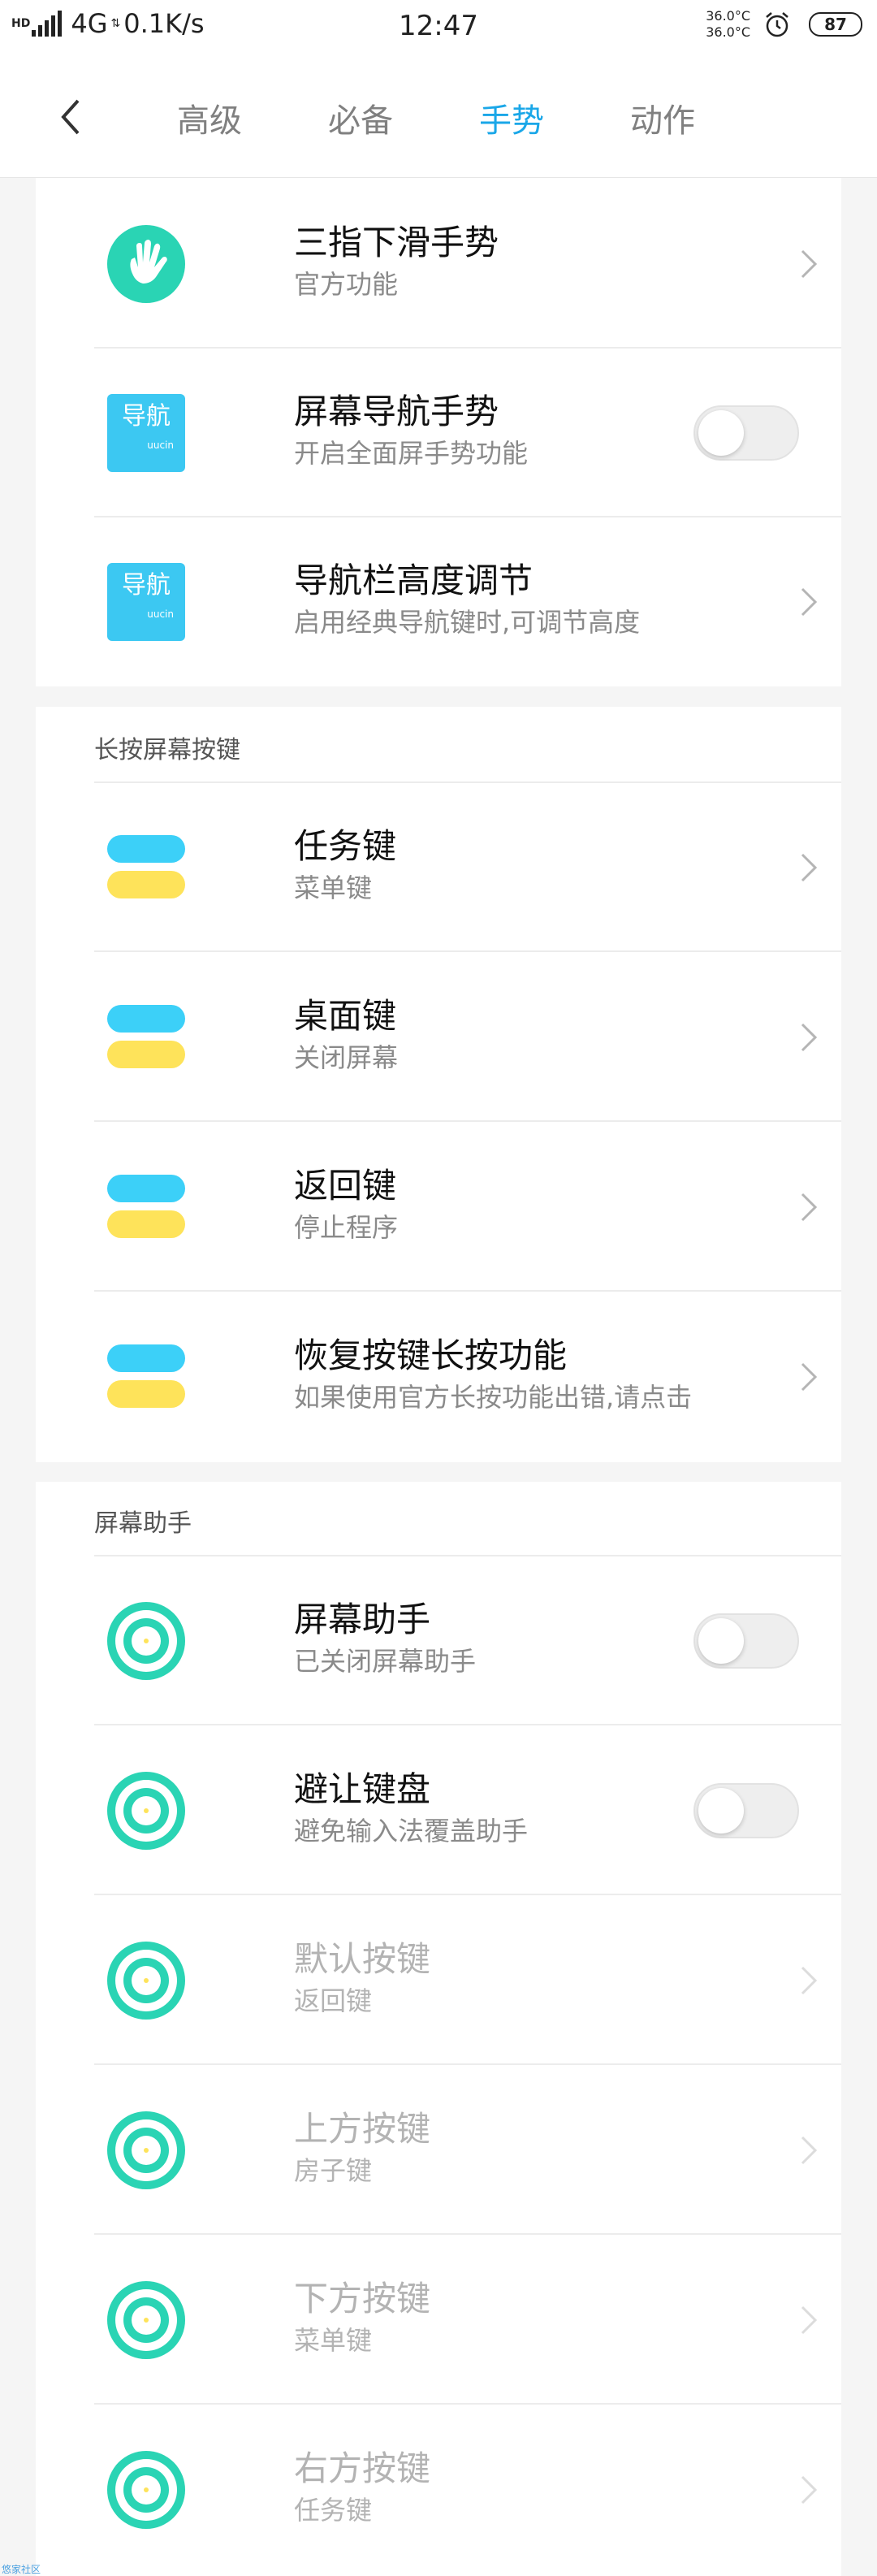  I want to click on item-subtitle: 避免输入法覆盖助手, so click(411, 1831).